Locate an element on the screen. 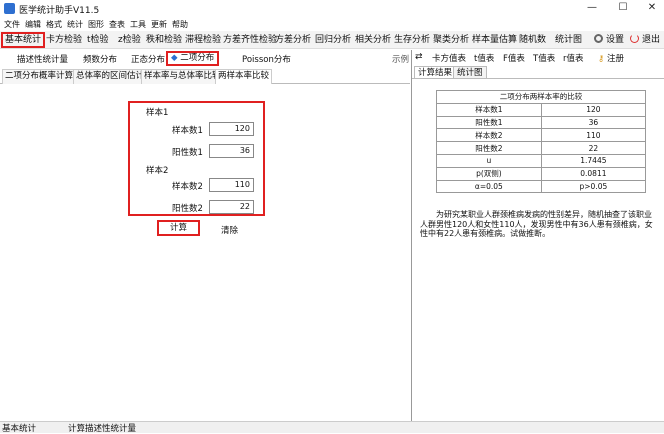 The height and width of the screenshot is (434, 664). menu-graph: 图形 is located at coordinates (96, 24).